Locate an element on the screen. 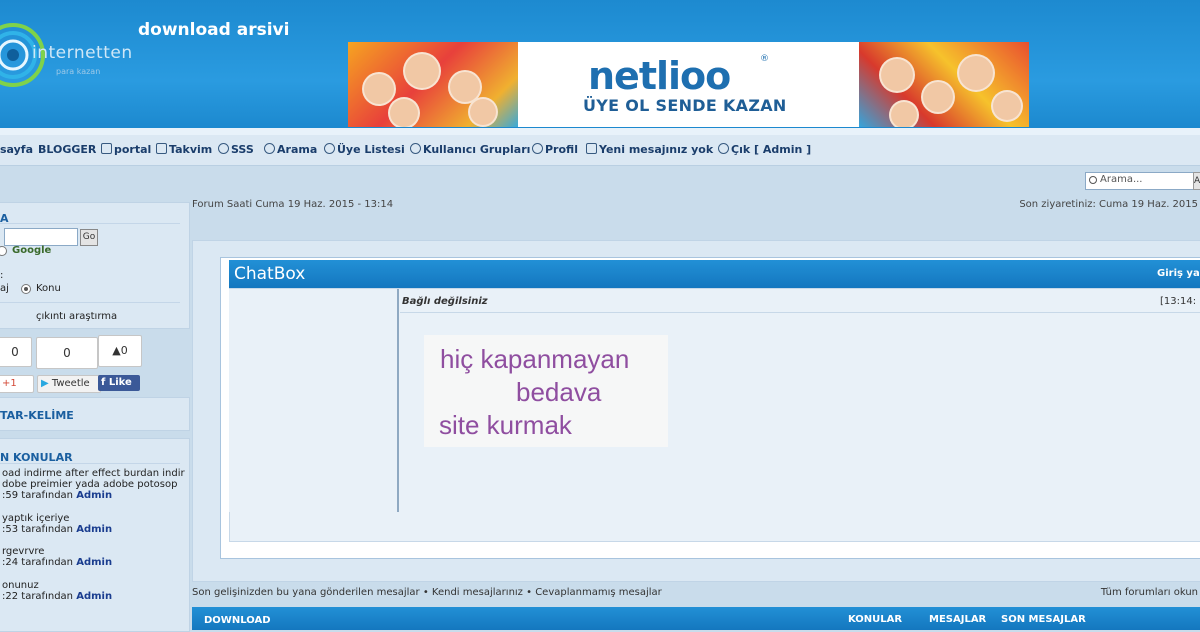 The height and width of the screenshot is (632, 1200). recent-topic-meta: :53 tarafından Admin is located at coordinates (57, 529).